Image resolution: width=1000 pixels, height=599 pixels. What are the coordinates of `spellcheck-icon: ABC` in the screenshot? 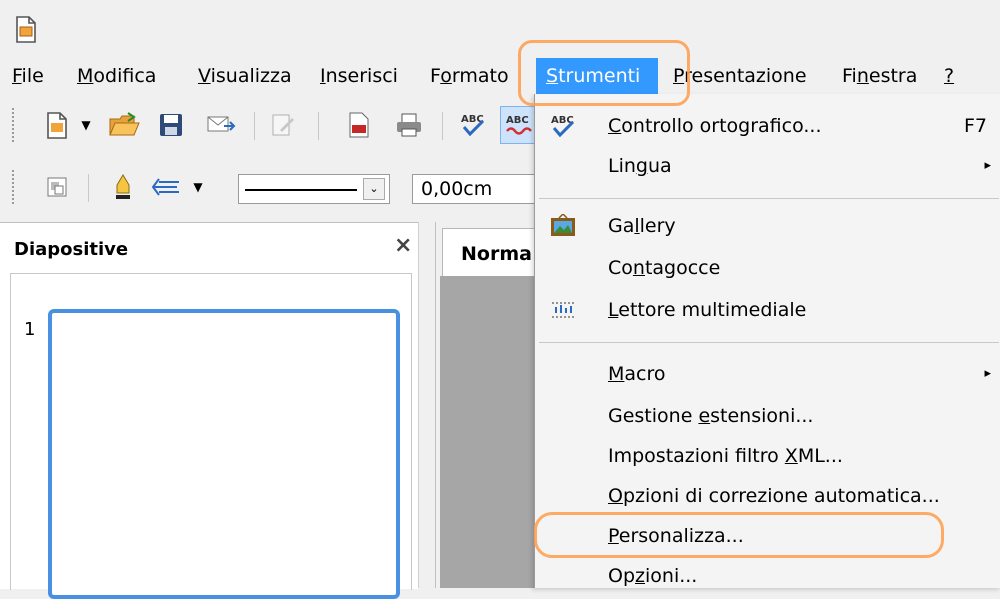 It's located at (563, 126).